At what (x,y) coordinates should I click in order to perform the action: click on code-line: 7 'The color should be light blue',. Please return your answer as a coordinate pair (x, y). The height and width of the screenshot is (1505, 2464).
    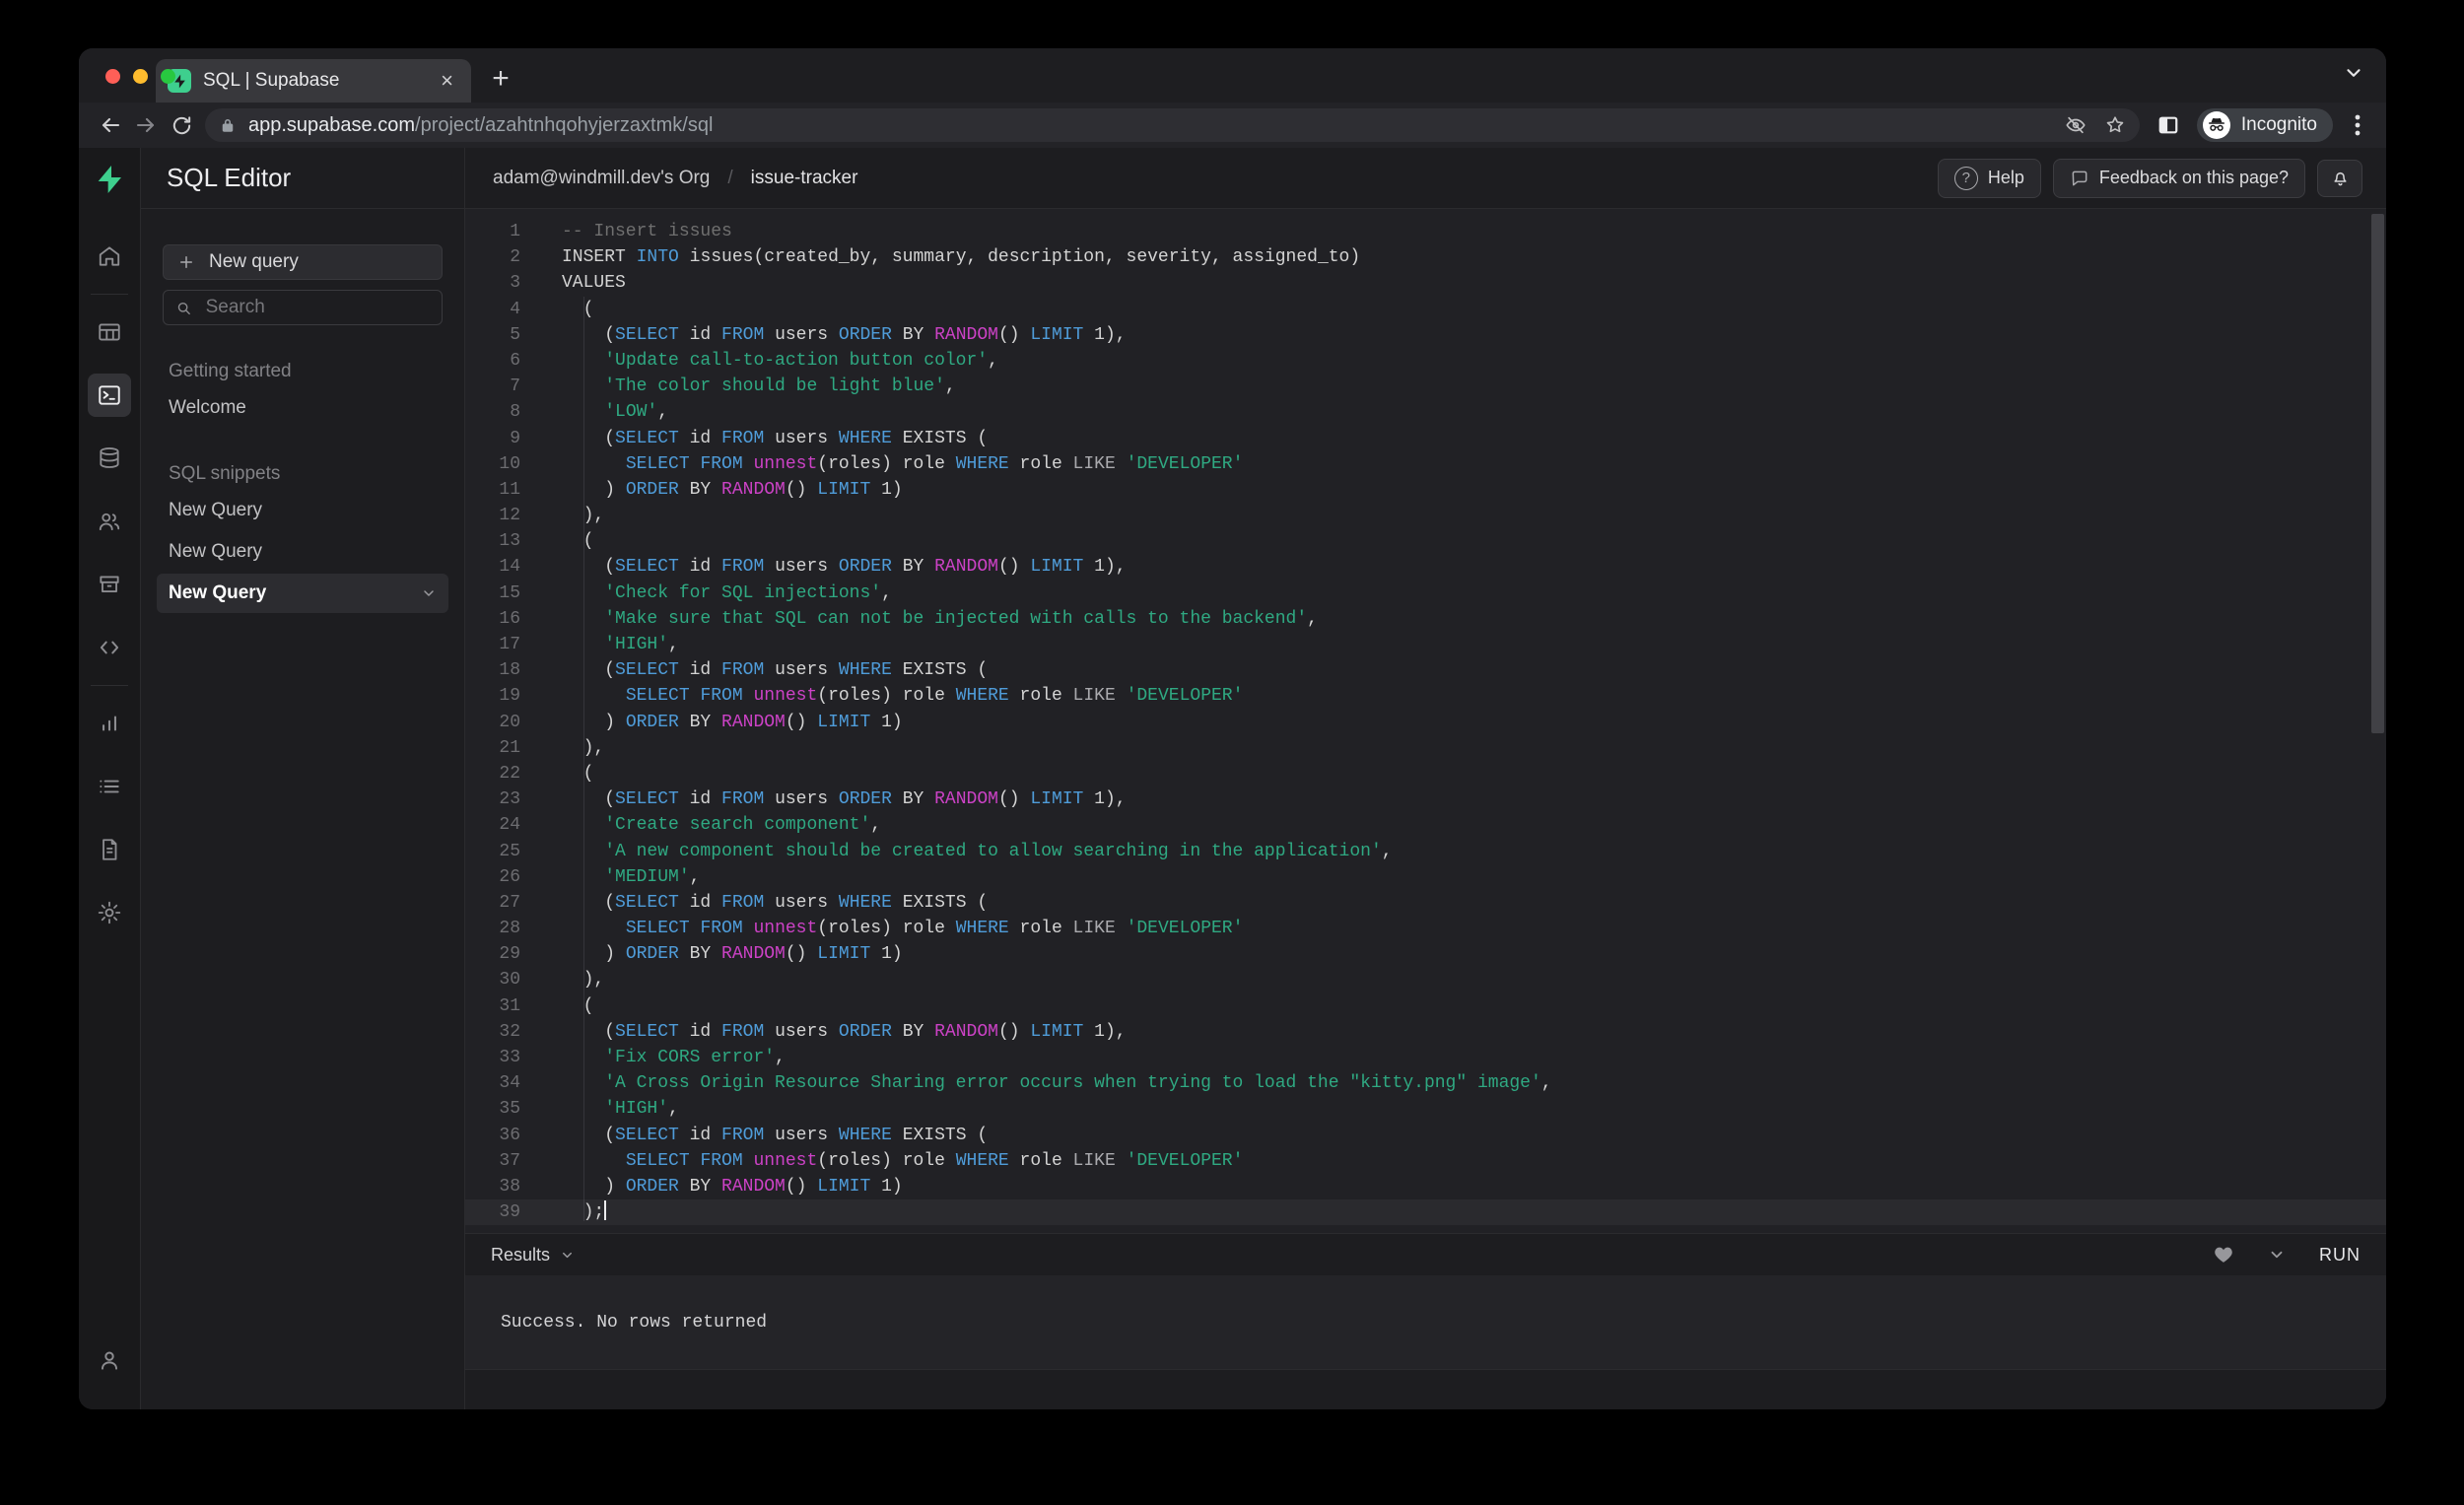
    Looking at the image, I should click on (1425, 386).